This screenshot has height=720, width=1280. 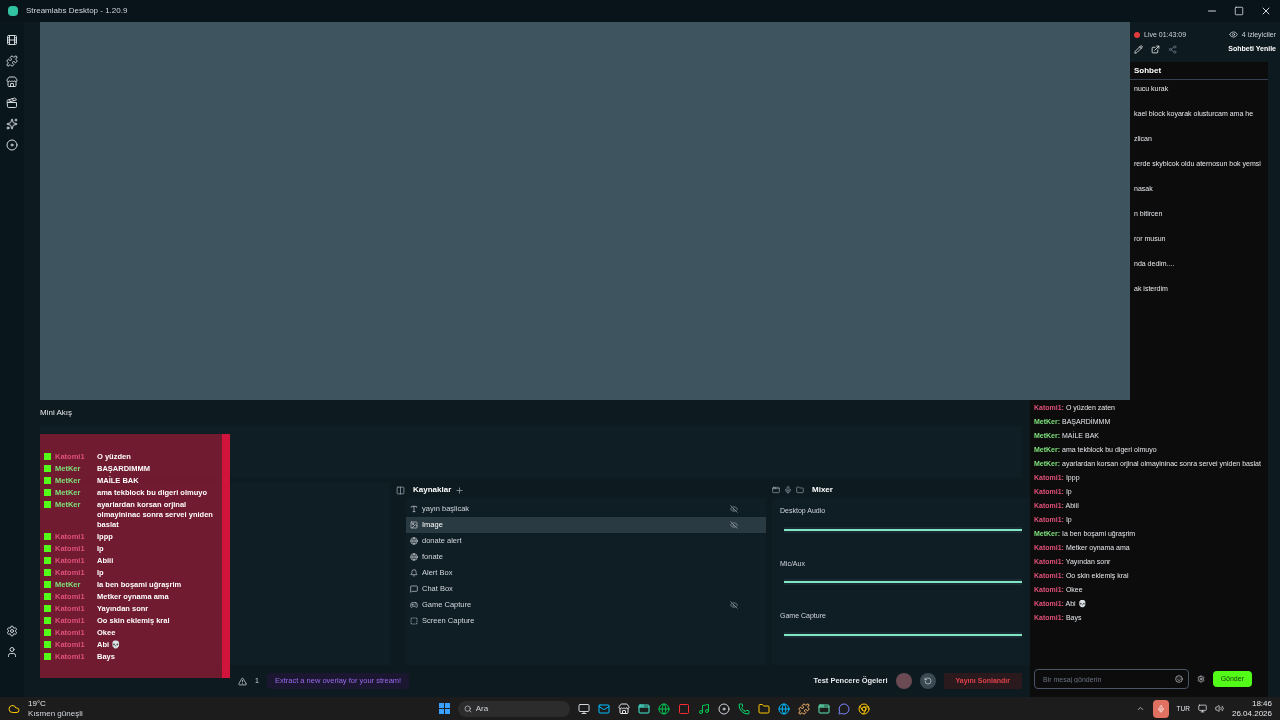 What do you see at coordinates (1172, 49) in the screenshot?
I see `share-icon` at bounding box center [1172, 49].